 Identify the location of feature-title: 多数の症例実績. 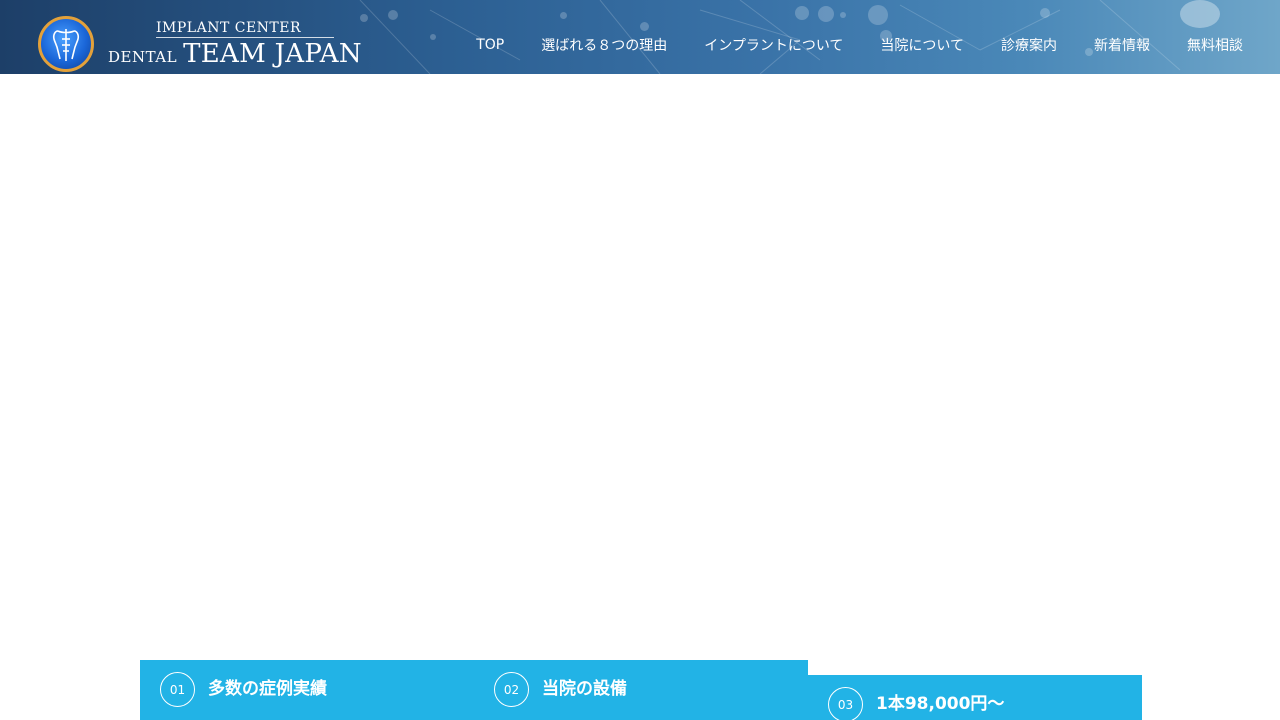
(267, 689).